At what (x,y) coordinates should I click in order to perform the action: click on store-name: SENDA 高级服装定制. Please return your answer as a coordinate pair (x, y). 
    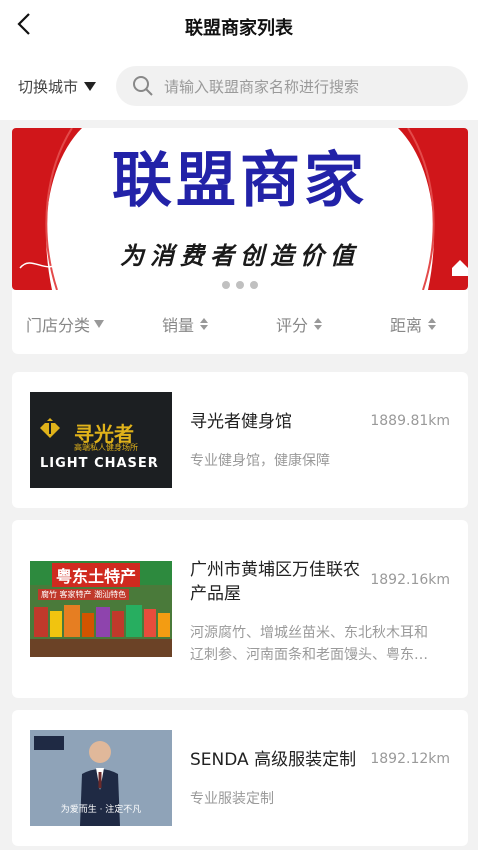
    Looking at the image, I should click on (273, 760).